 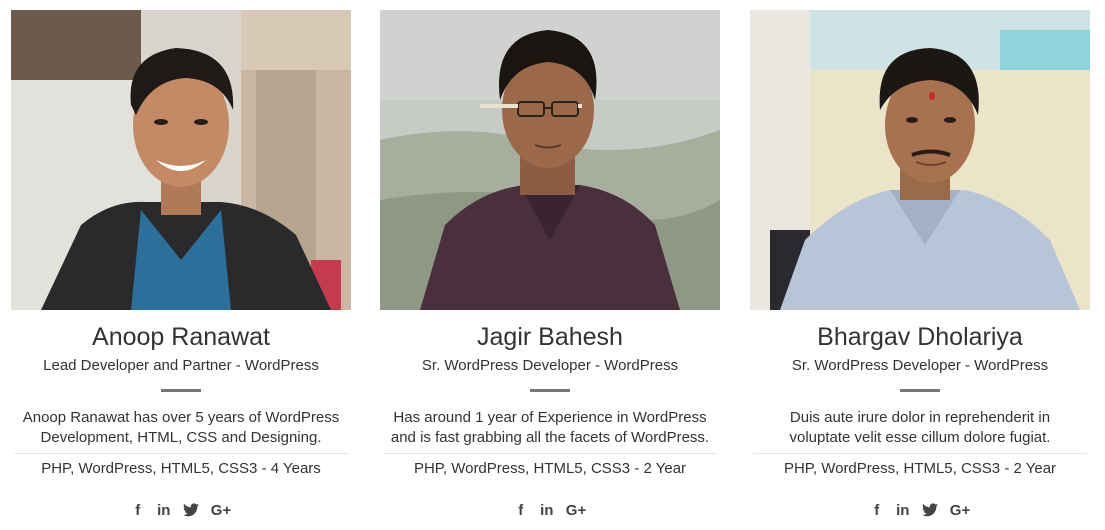 I want to click on bio-line: Development, HTML, CSS and Designing., so click(x=181, y=437).